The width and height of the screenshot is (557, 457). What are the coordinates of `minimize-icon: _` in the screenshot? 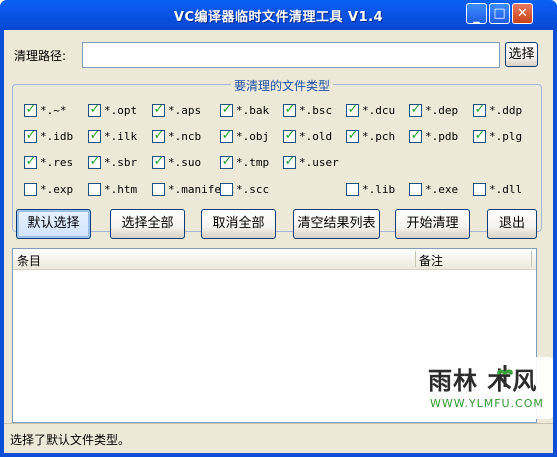 It's located at (476, 16).